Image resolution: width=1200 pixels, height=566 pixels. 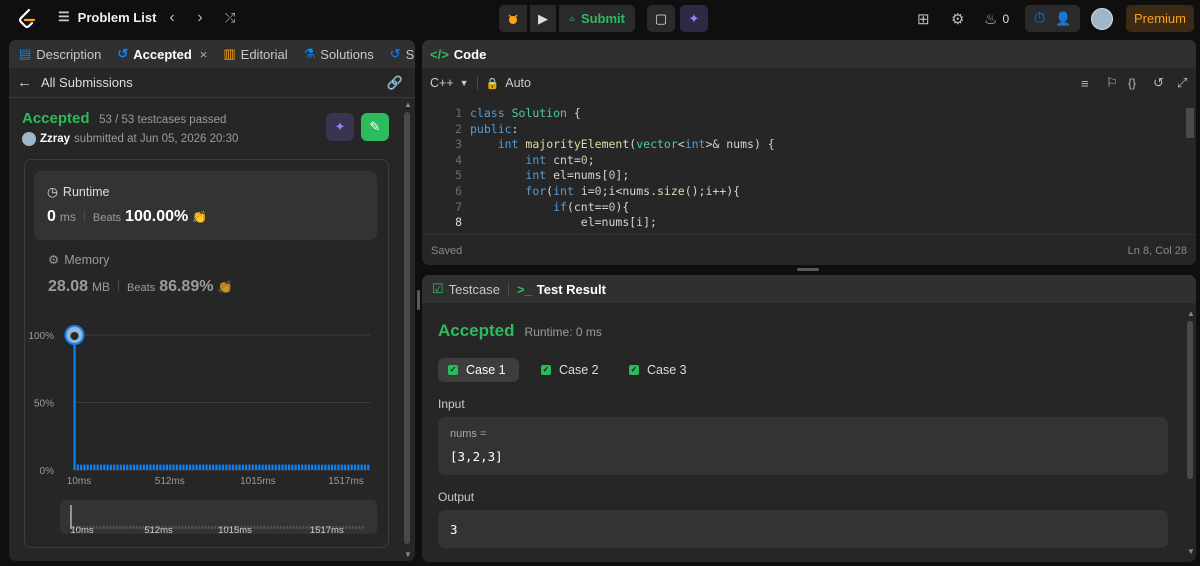 I want to click on streak-counter: ♨ 0, so click(x=996, y=19).